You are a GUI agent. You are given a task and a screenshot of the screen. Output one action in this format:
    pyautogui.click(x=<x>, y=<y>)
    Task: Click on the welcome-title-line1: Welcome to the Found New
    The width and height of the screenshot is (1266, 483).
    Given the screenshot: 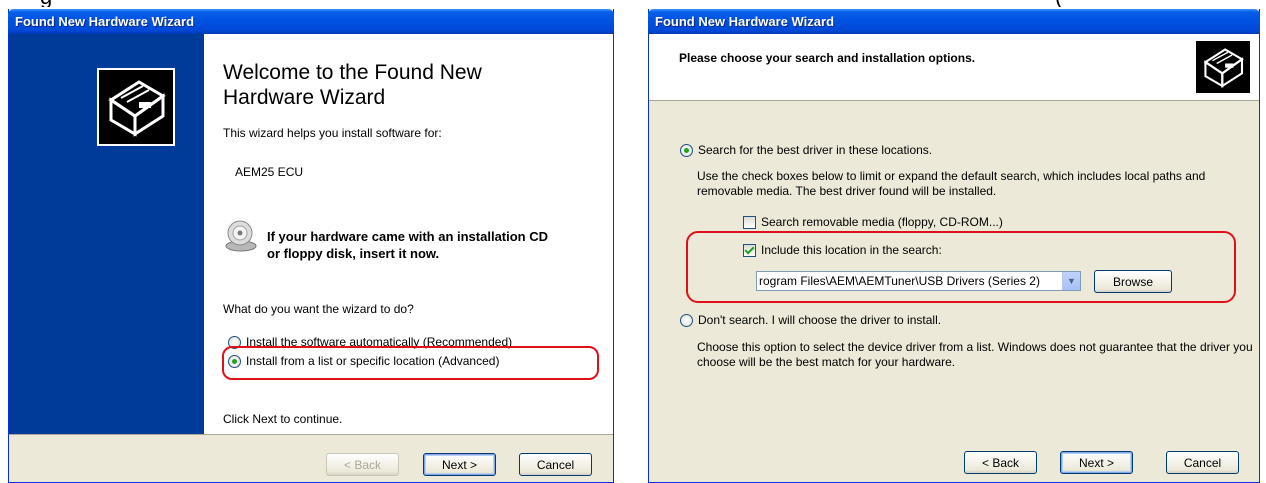 What is the action you would take?
    pyautogui.click(x=352, y=72)
    